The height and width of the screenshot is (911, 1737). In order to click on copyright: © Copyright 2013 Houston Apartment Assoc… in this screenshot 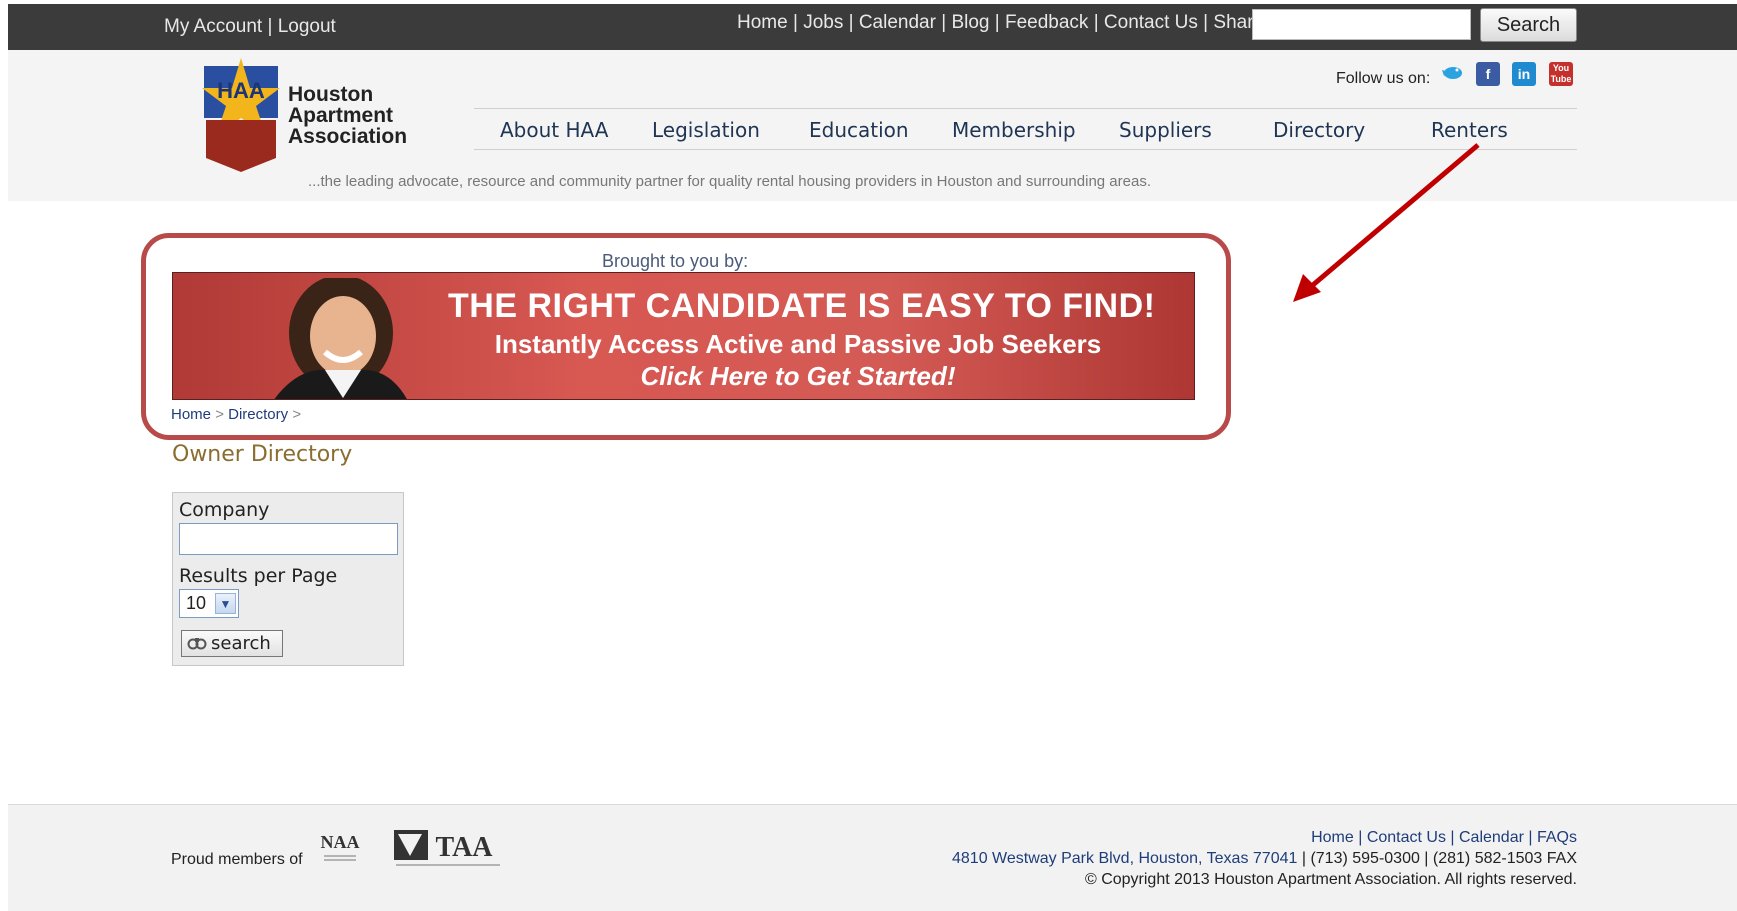, I will do `click(1330, 879)`.